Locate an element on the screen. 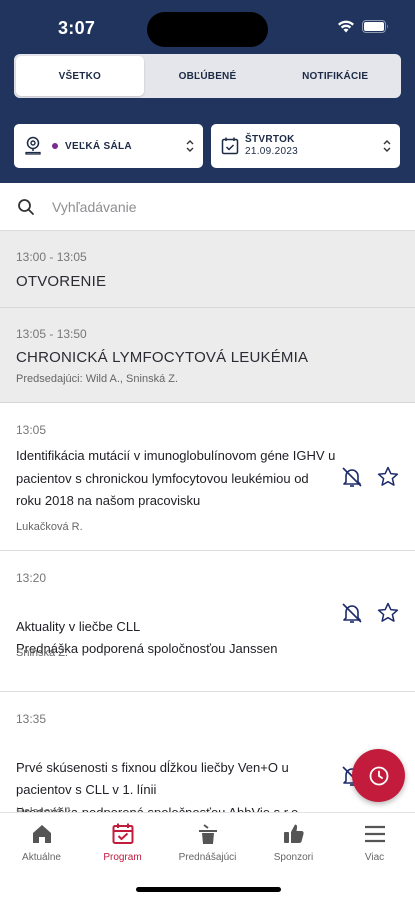  session-chair: Predsedajúci: Wild A., Sninská Z. is located at coordinates (97, 379).